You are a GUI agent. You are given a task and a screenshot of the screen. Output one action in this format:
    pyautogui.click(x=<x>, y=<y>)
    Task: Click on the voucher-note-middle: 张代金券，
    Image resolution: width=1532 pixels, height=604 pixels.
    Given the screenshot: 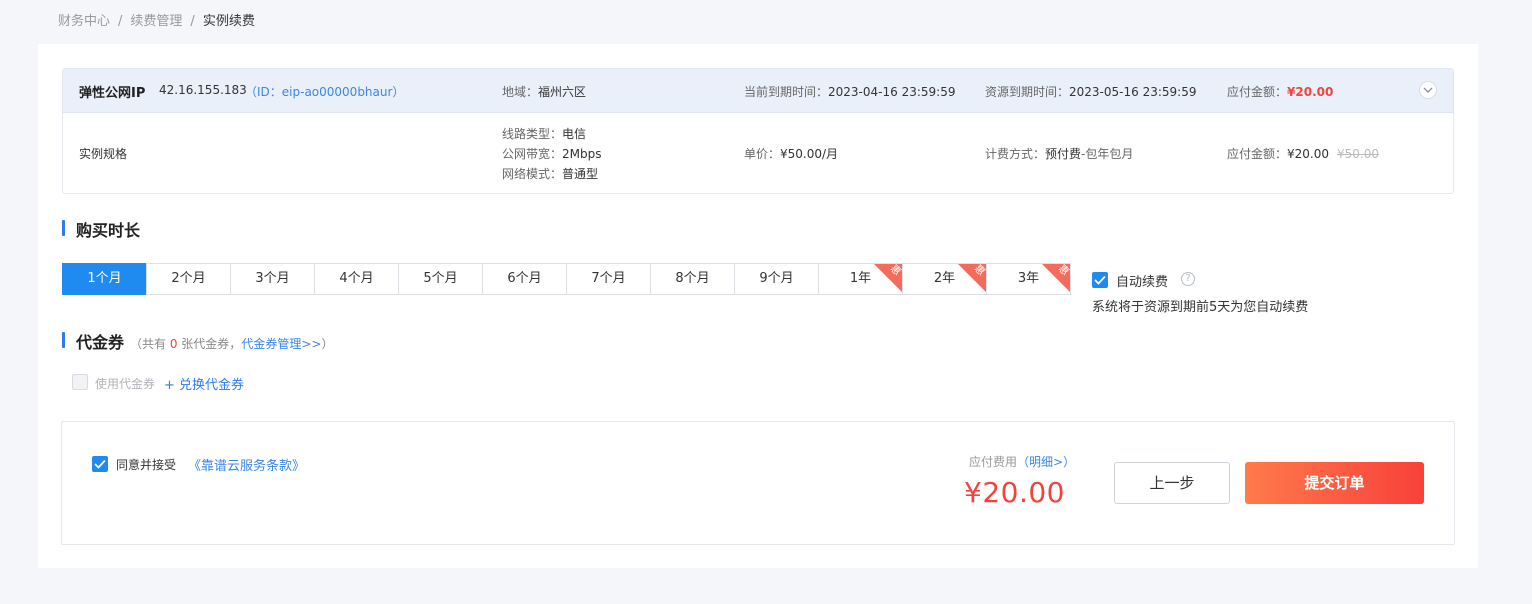 What is the action you would take?
    pyautogui.click(x=209, y=344)
    